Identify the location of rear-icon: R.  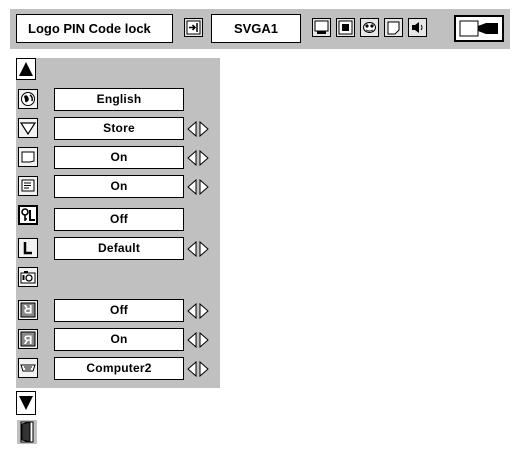
(28, 339).